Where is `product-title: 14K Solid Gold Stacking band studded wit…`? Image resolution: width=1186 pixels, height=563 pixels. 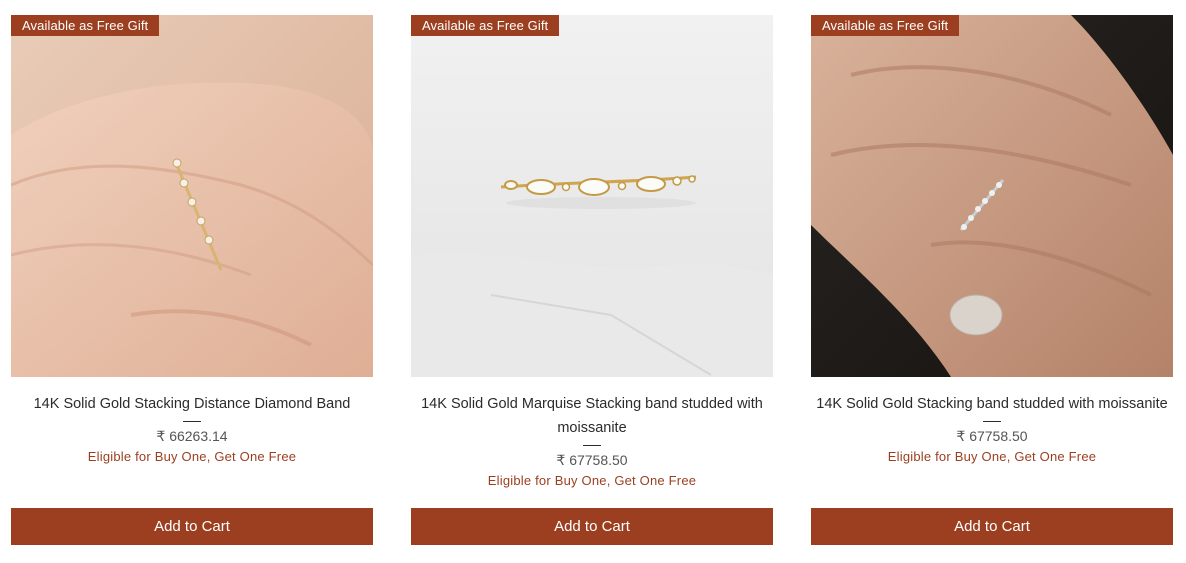
product-title: 14K Solid Gold Stacking band studded wit… is located at coordinates (992, 404).